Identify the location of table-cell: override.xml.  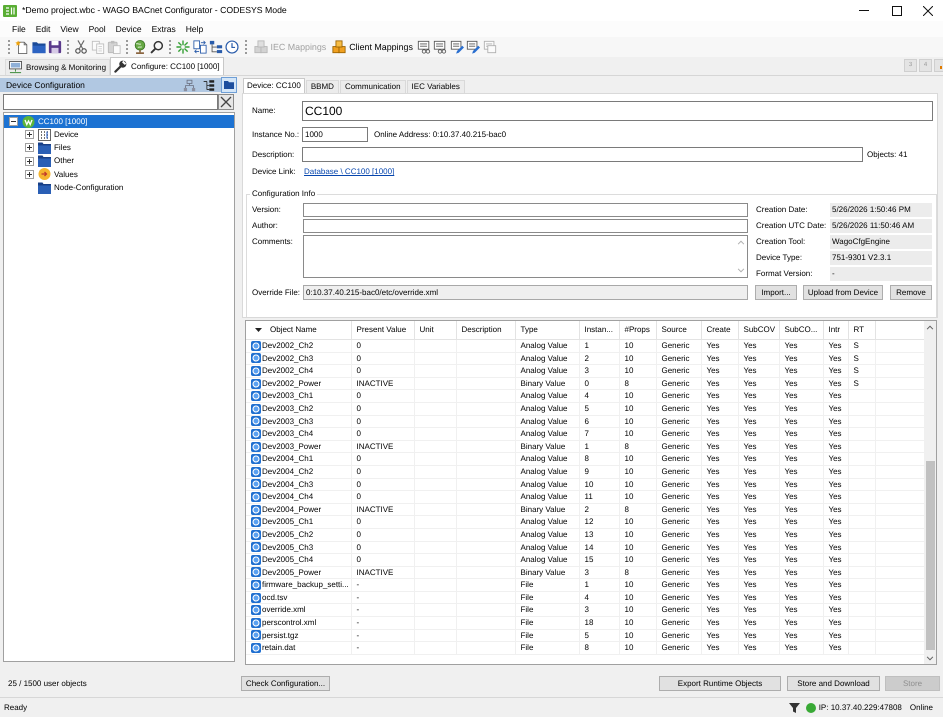
(284, 610).